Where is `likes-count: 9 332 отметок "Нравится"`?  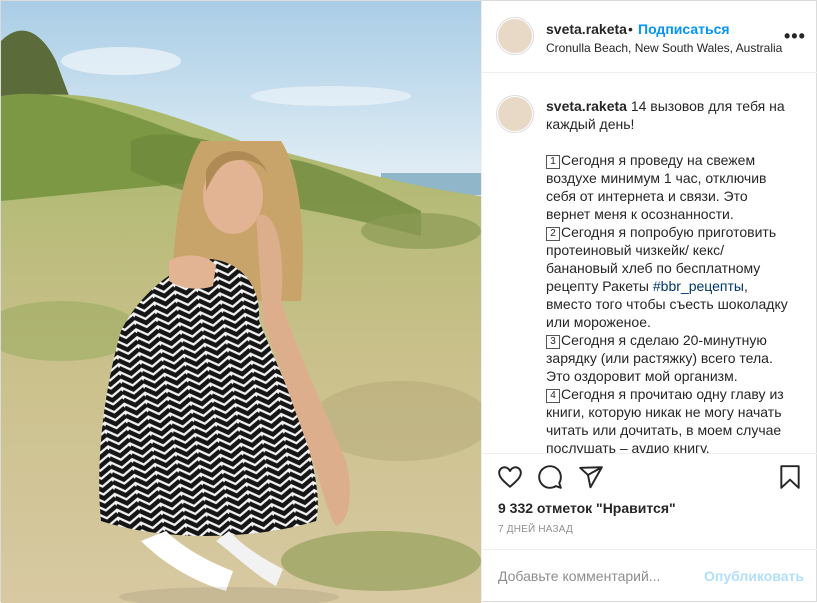
likes-count: 9 332 отметок "Нравится" is located at coordinates (587, 508).